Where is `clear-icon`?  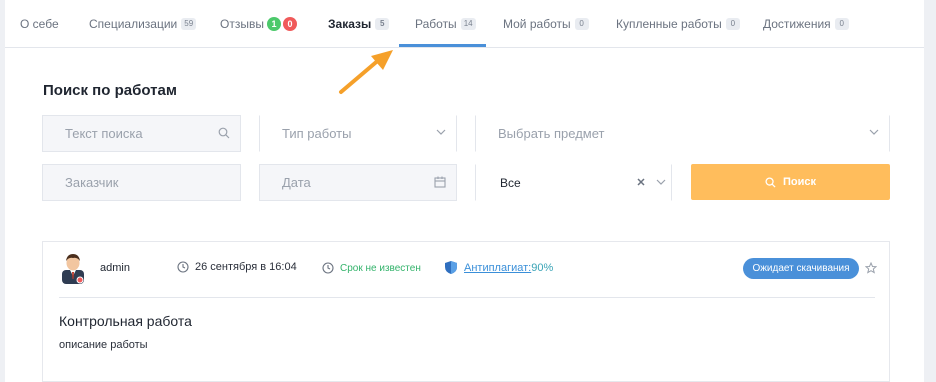 clear-icon is located at coordinates (641, 182).